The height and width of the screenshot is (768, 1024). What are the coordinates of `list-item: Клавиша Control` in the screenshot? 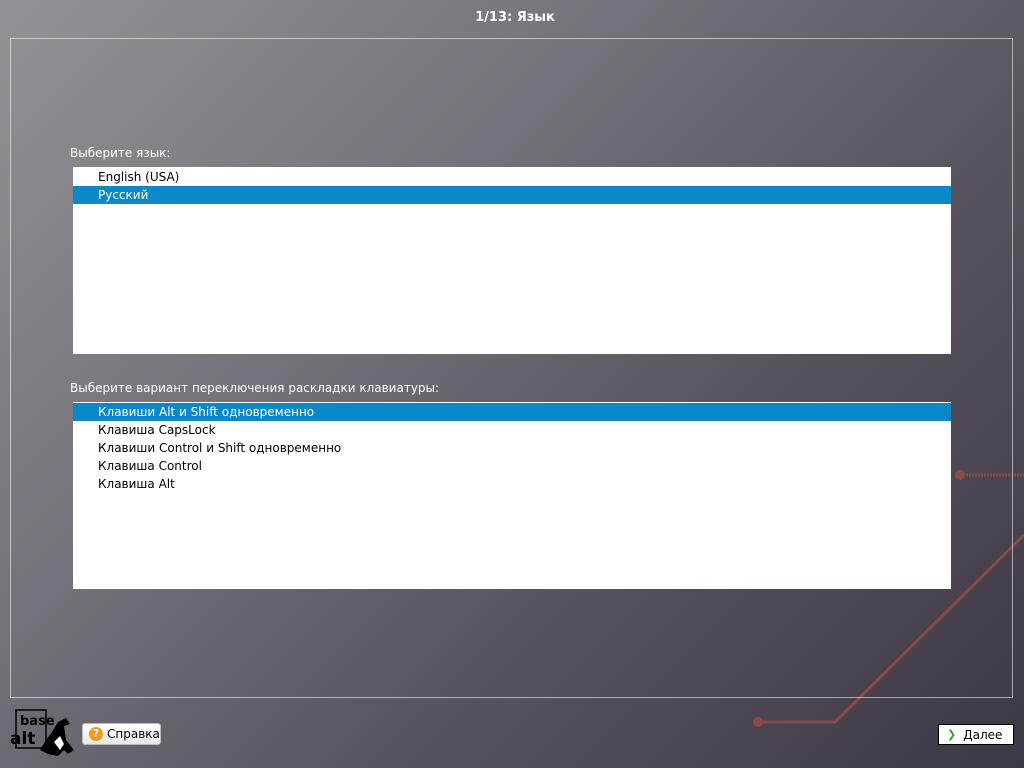 It's located at (512, 466).